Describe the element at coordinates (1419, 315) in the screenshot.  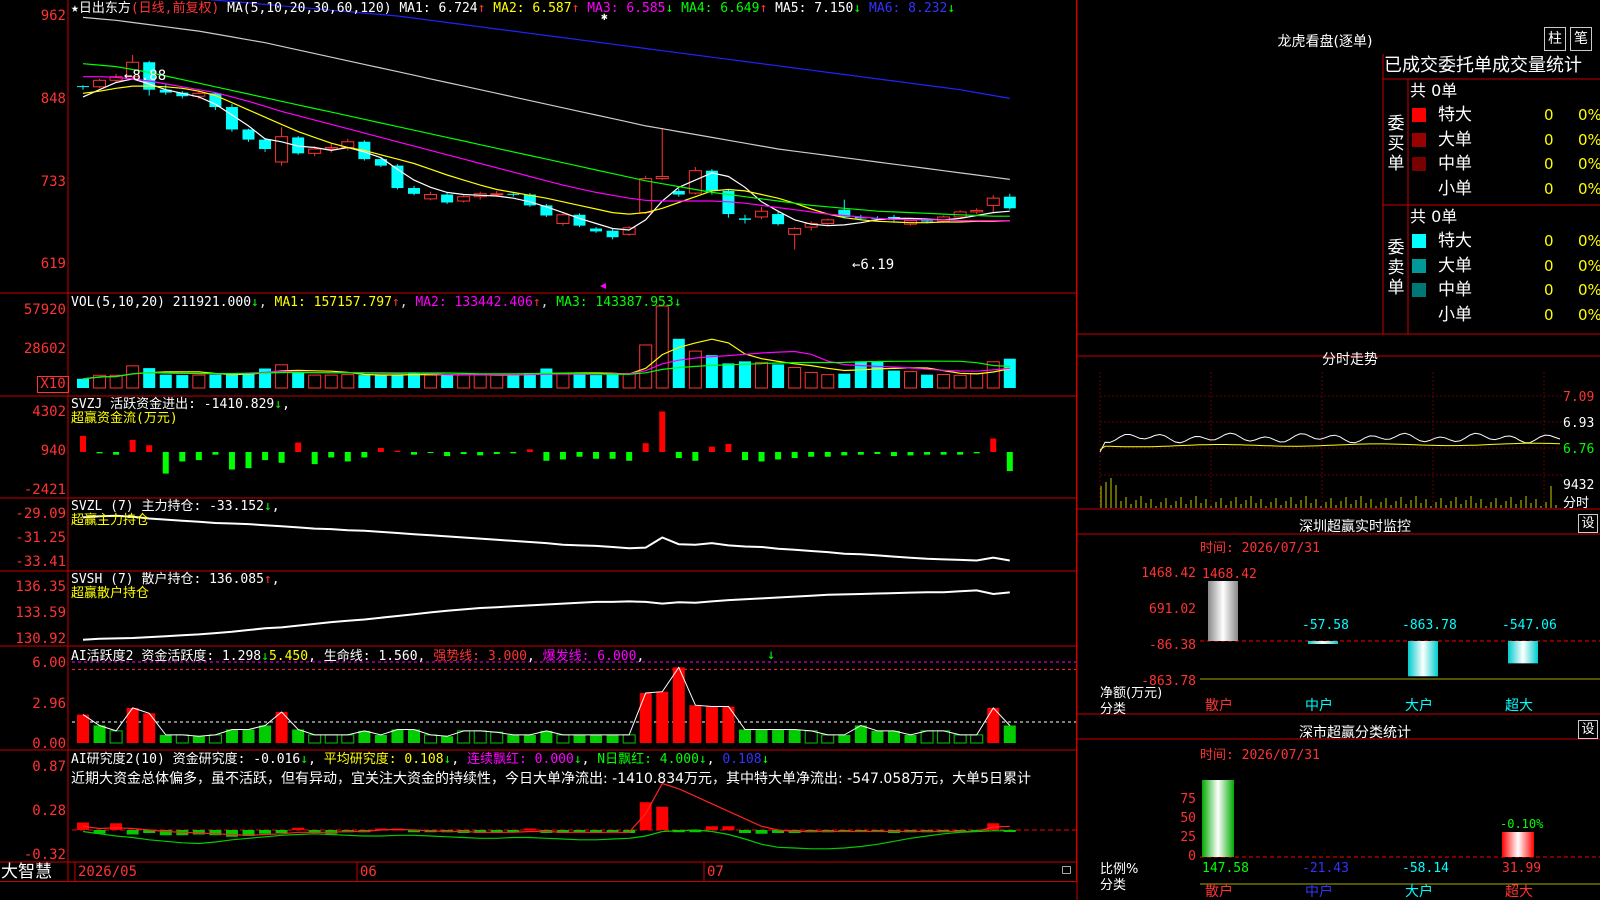
I see `sell-color-swatch` at that location.